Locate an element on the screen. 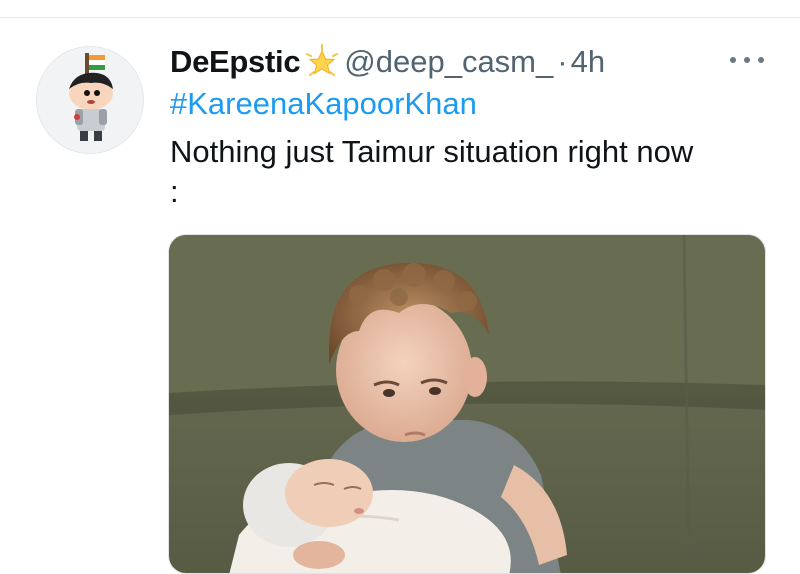 The width and height of the screenshot is (800, 574). top-divider is located at coordinates (400, 17).